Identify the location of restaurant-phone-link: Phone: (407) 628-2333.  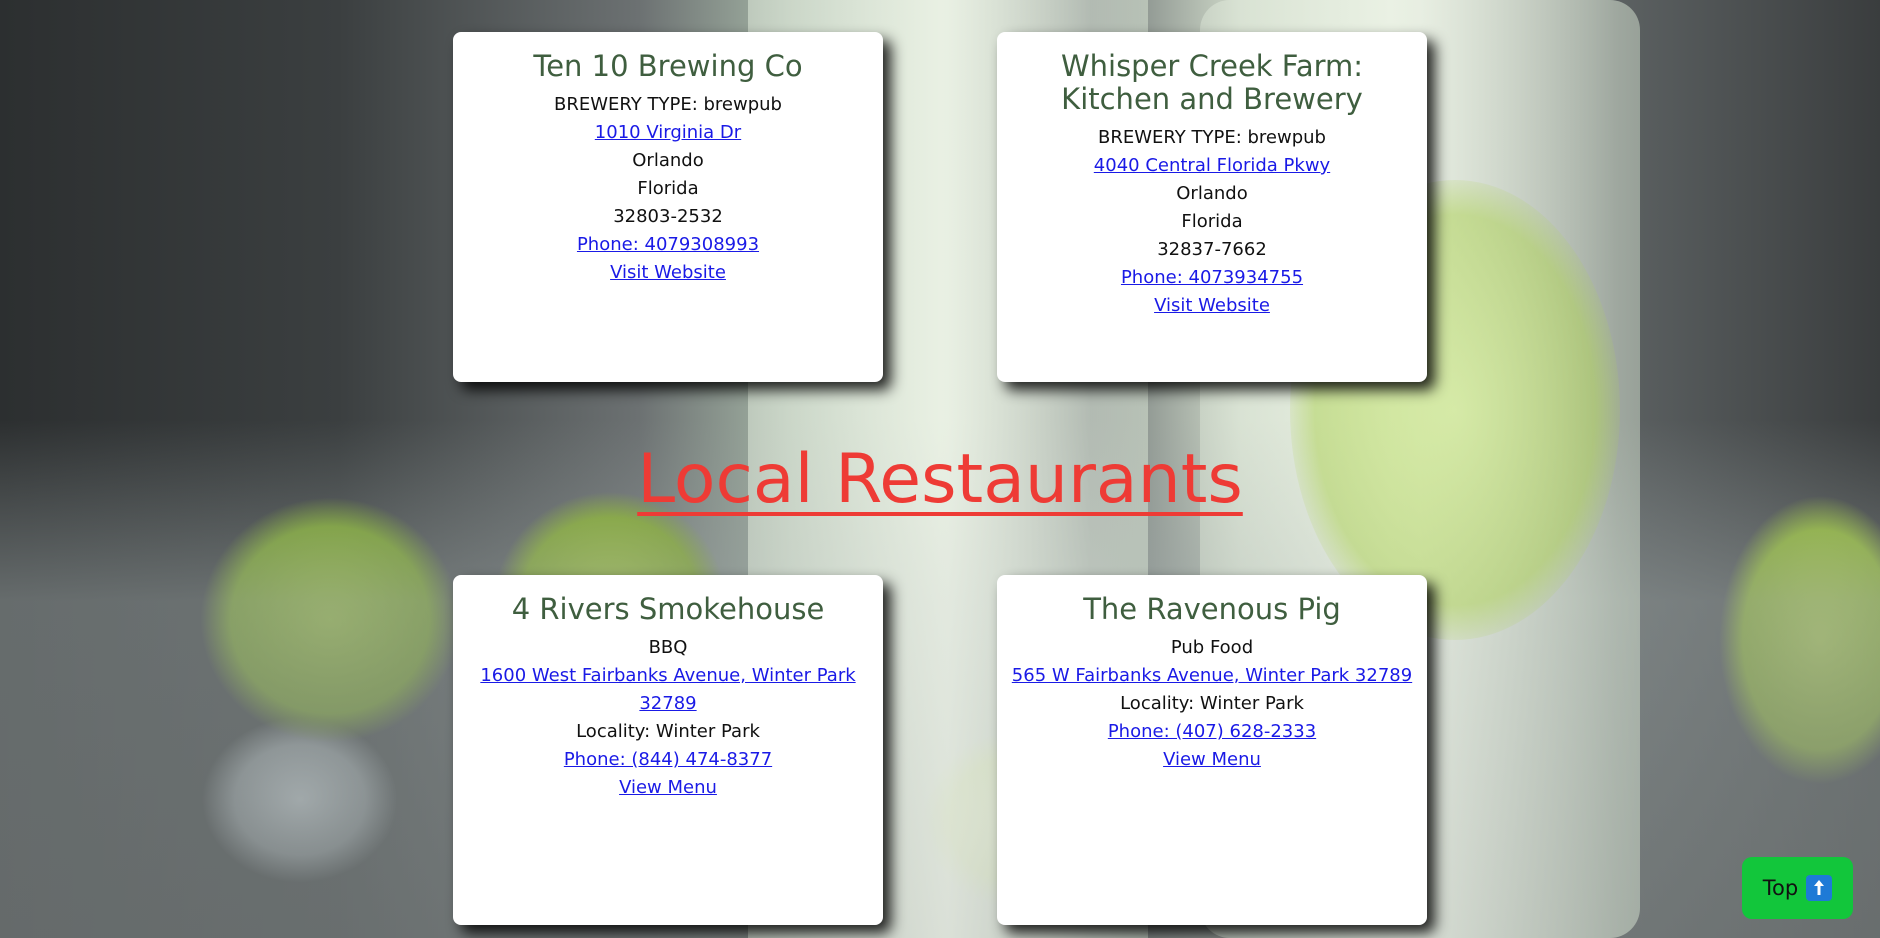
(1212, 732).